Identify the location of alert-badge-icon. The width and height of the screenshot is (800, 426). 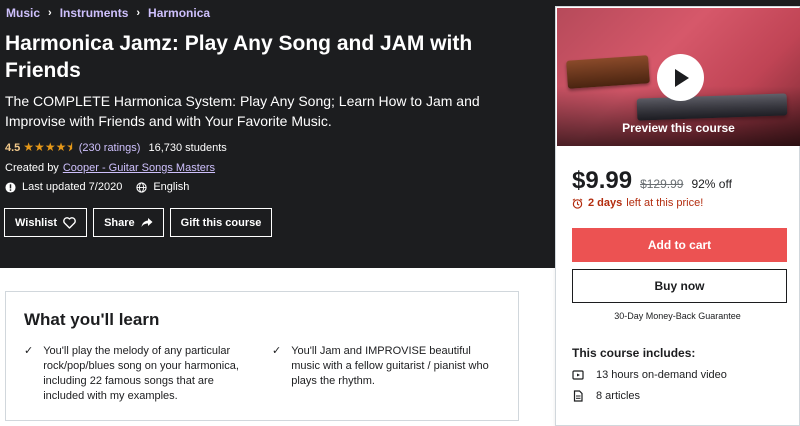
(10, 187).